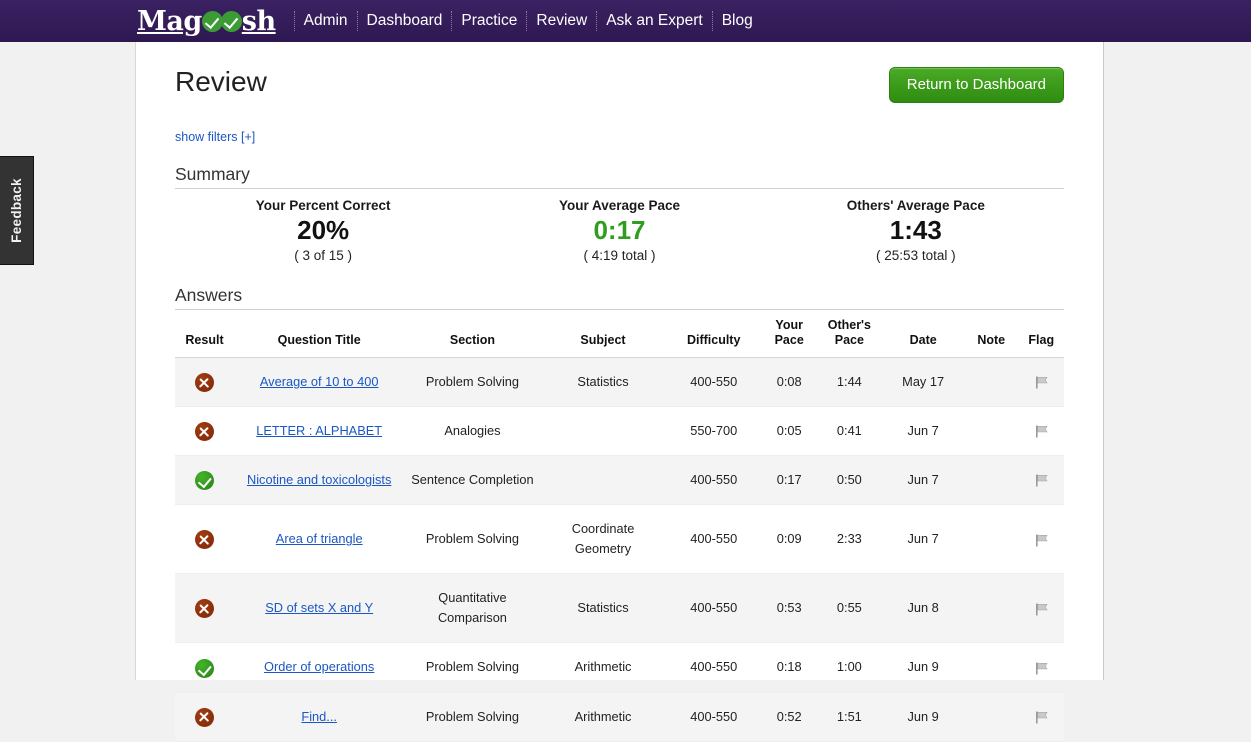 Image resolution: width=1251 pixels, height=742 pixels. What do you see at coordinates (619, 205) in the screenshot?
I see `stat-label: Your Average Pace` at bounding box center [619, 205].